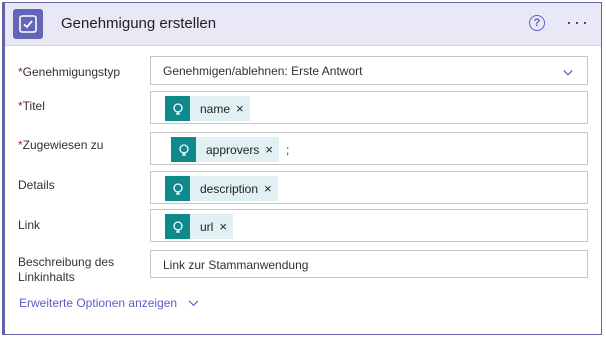 Image resolution: width=606 pixels, height=339 pixels. I want to click on token-name: name ×, so click(207, 108).